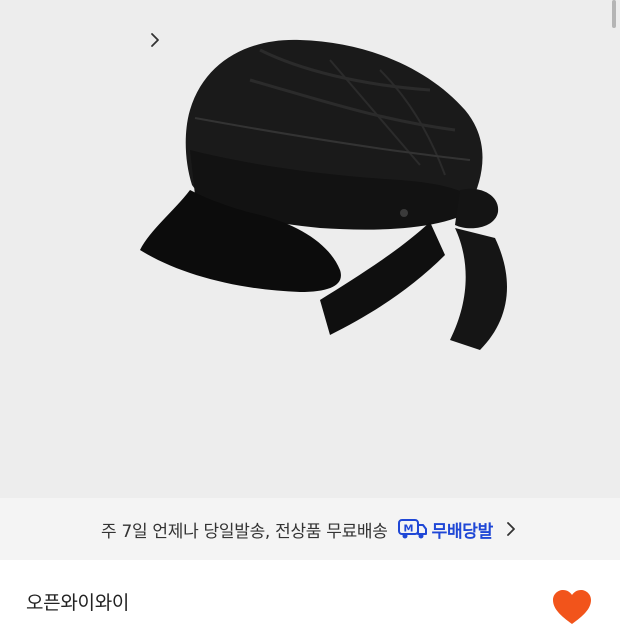 The height and width of the screenshot is (626, 620). What do you see at coordinates (614, 14) in the screenshot?
I see `scroll-indicator` at bounding box center [614, 14].